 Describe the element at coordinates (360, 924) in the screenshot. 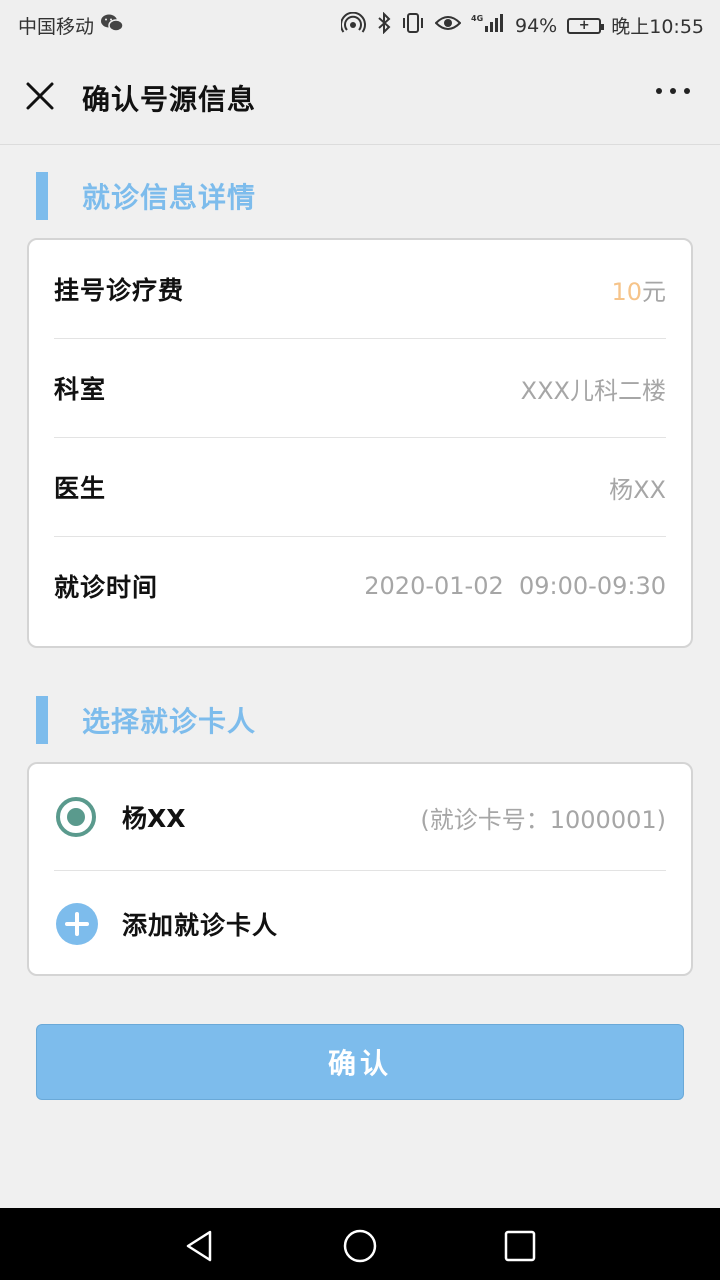

I see `add-patient-row: 添加就诊卡人` at that location.